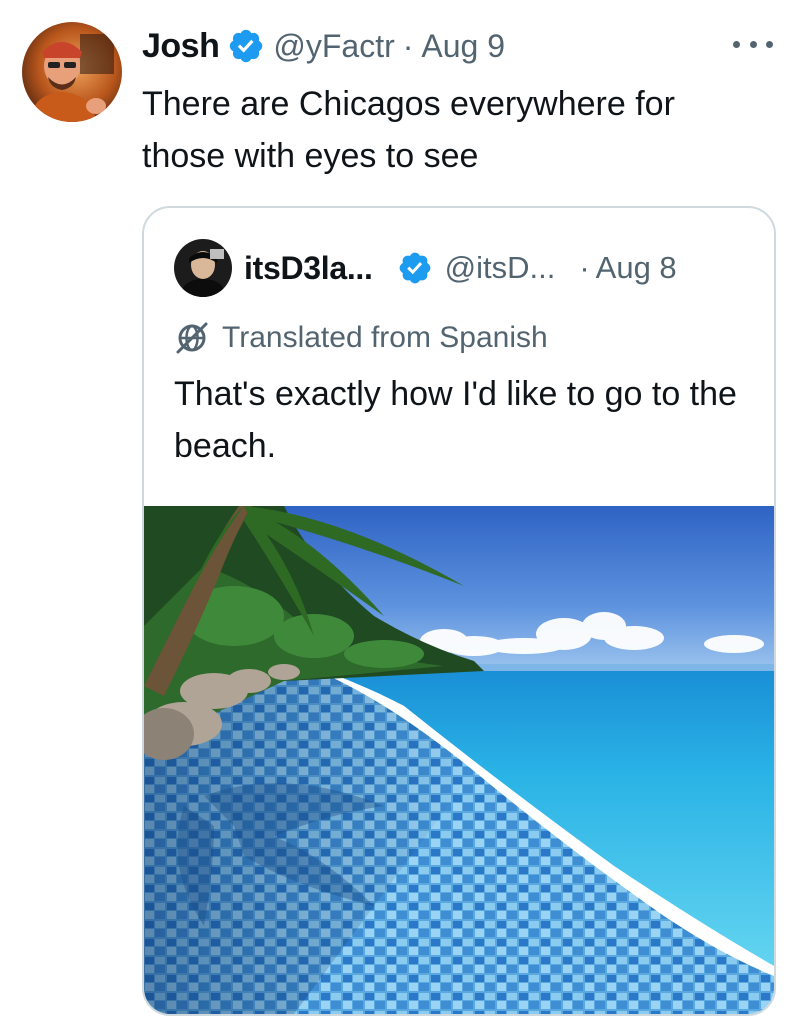  I want to click on translated-label: Translated from Spanish, so click(385, 337).